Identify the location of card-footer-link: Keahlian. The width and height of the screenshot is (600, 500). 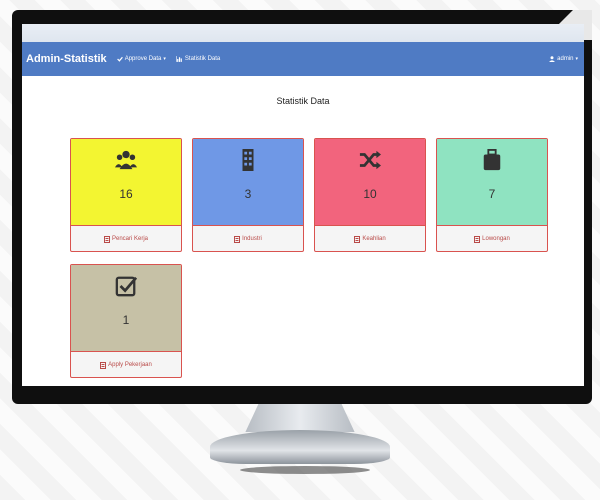
(370, 238).